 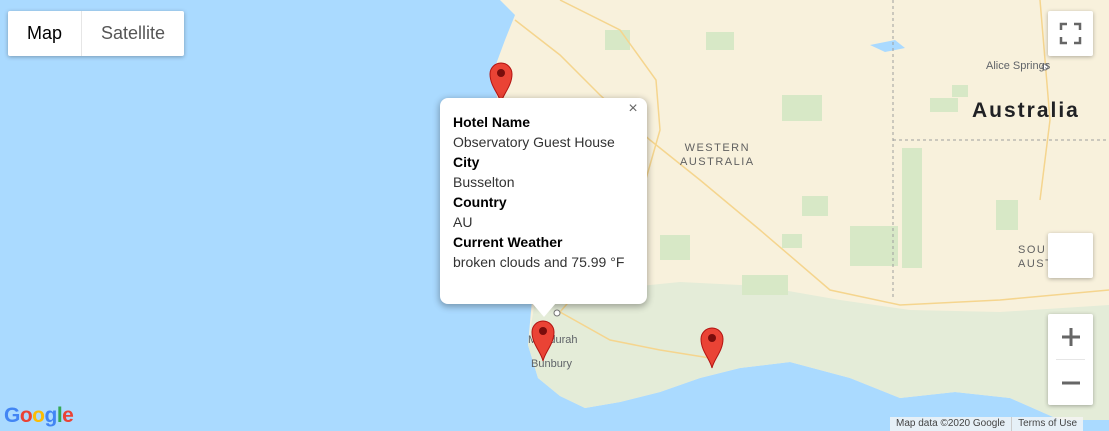 What do you see at coordinates (1047, 424) in the screenshot?
I see `terms-of-use-link: Terms of Use` at bounding box center [1047, 424].